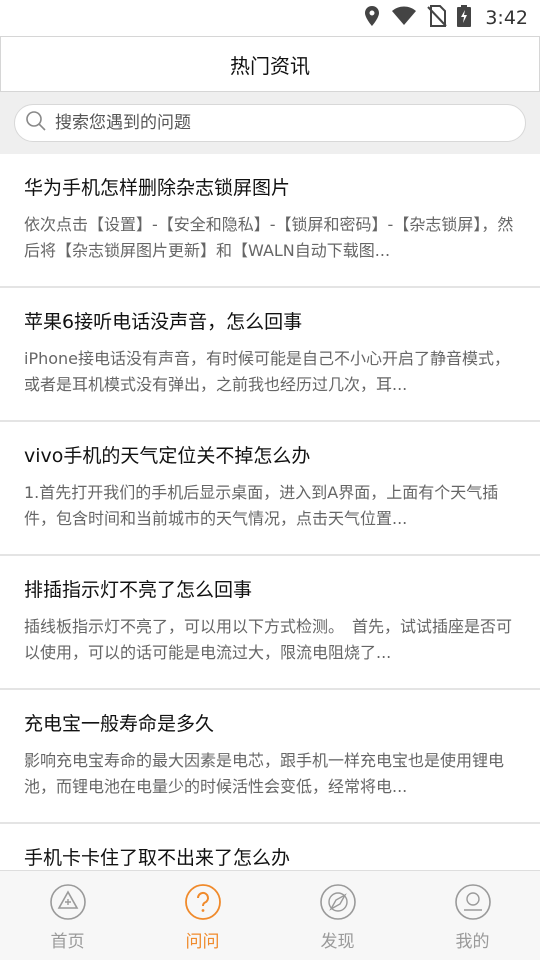  Describe the element at coordinates (506, 18) in the screenshot. I see `clock: 3:42` at that location.